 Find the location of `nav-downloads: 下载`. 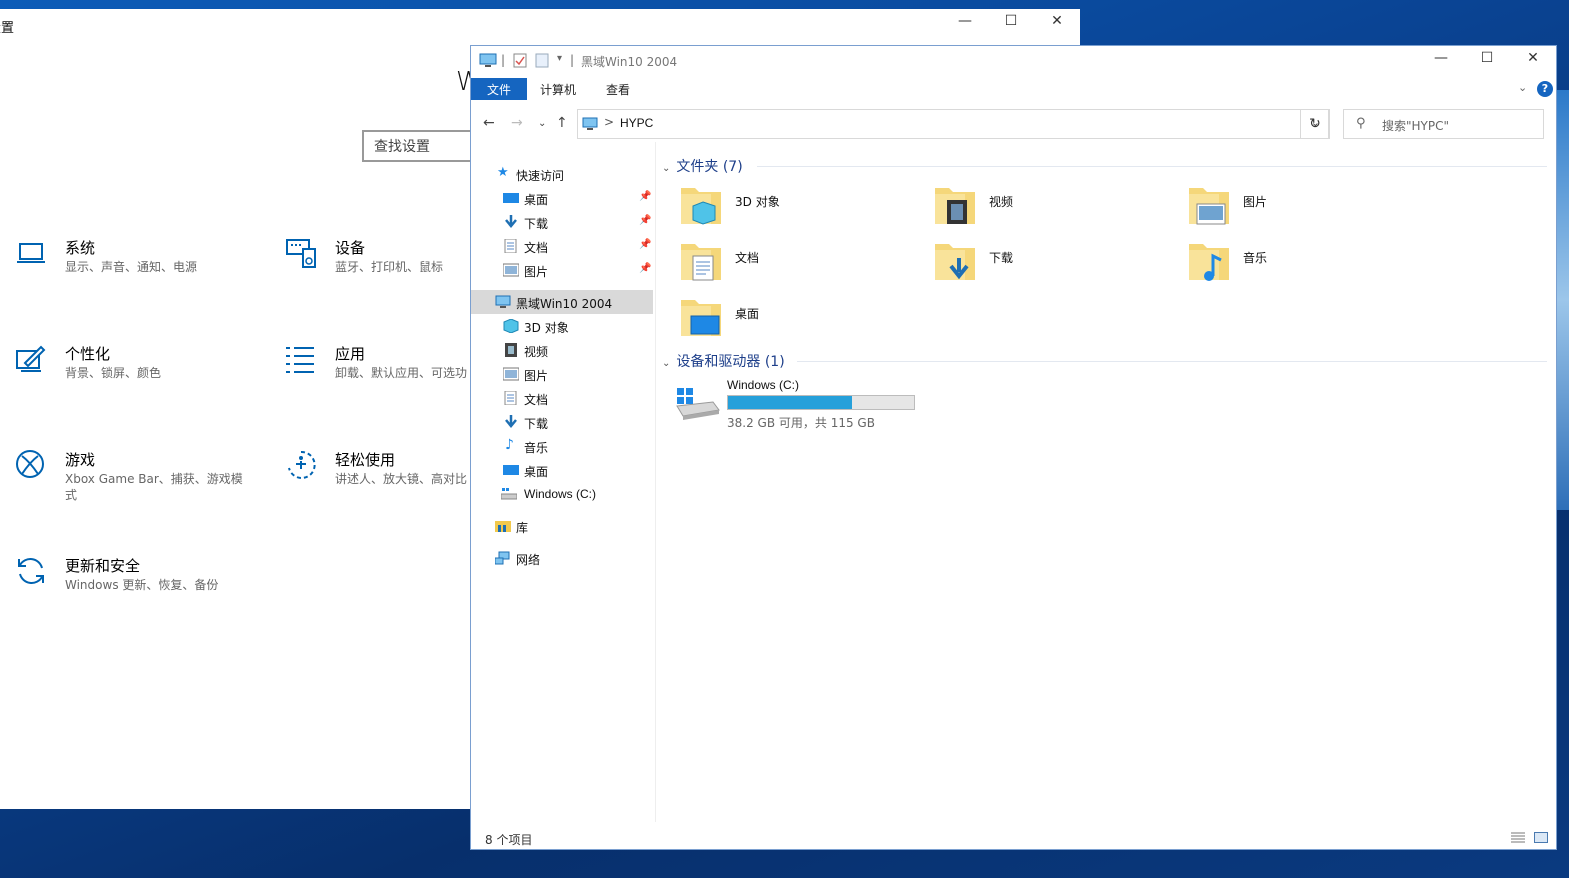

nav-downloads: 下载 is located at coordinates (562, 422).